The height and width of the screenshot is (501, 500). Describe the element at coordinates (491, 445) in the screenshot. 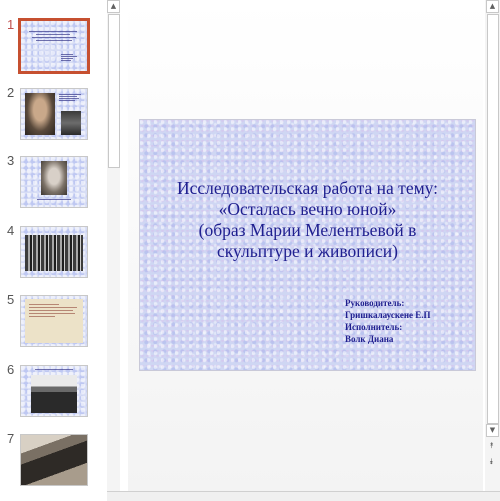

I see `previous-slide-icon: ⯭` at that location.